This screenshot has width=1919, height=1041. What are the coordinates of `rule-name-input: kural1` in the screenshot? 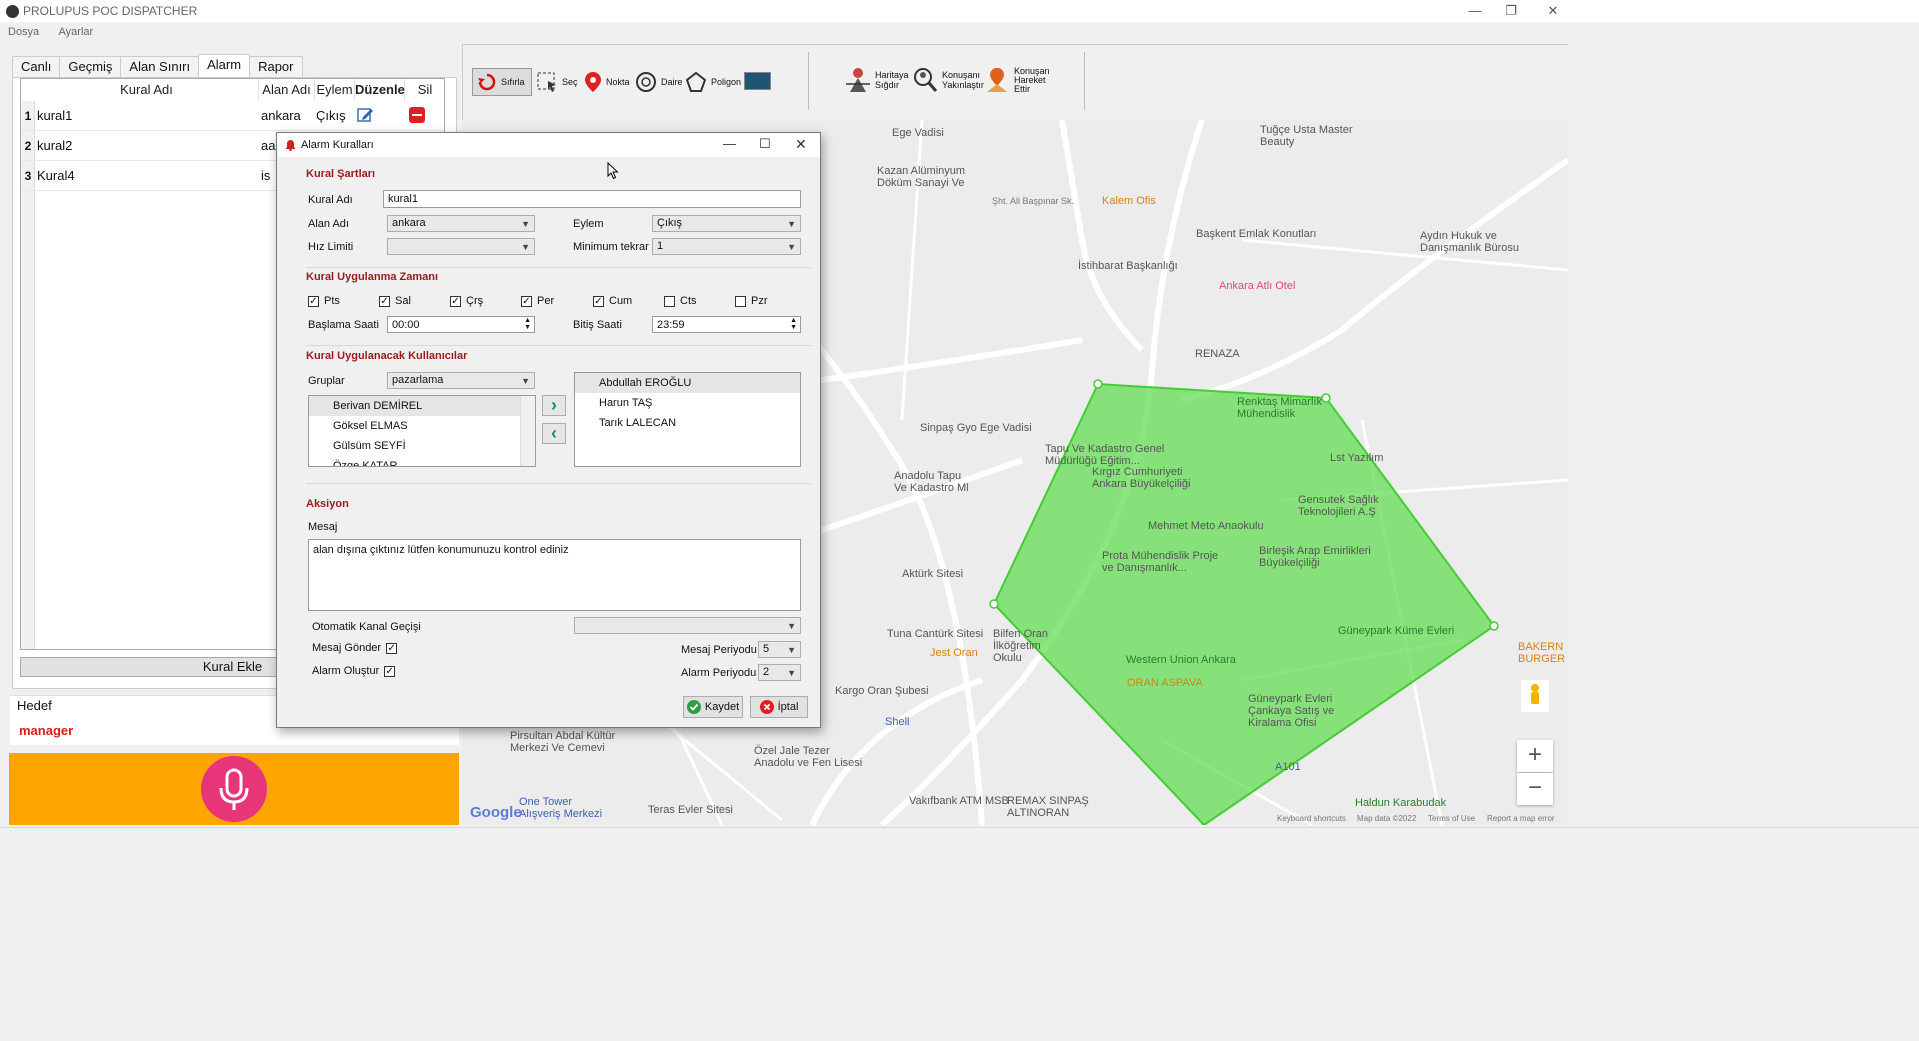 It's located at (592, 199).